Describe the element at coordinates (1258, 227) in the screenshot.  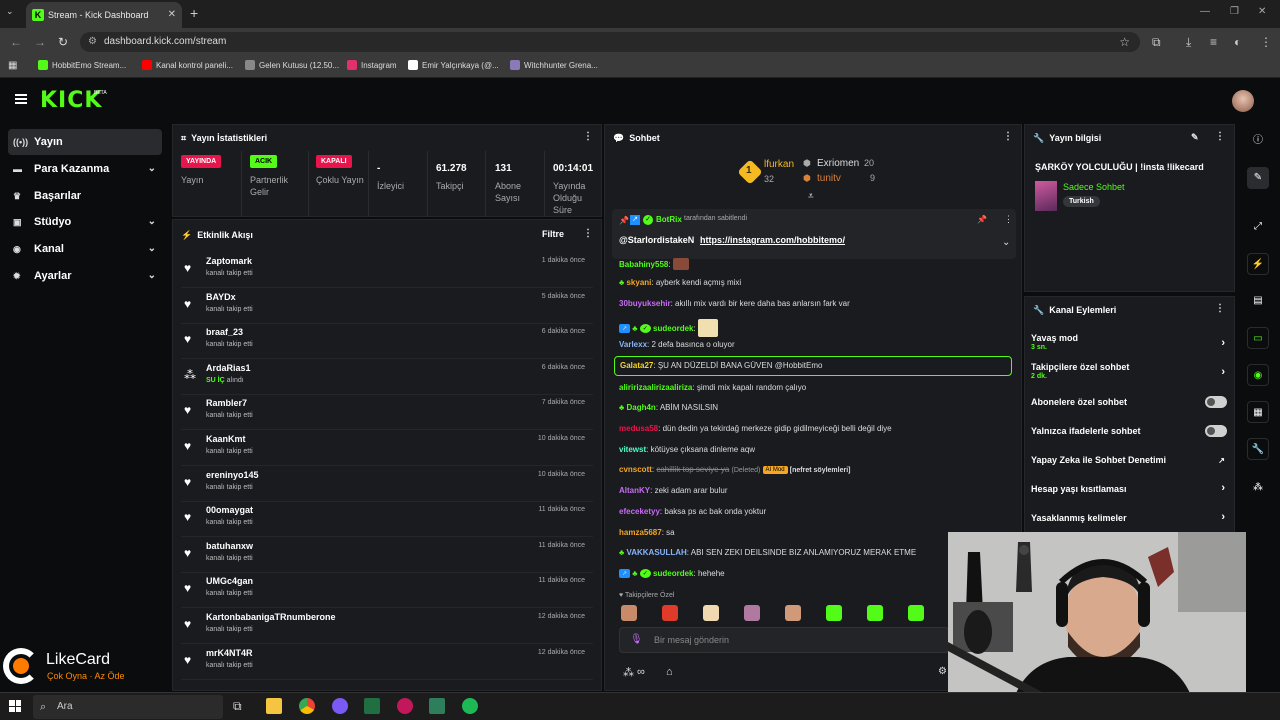
I see `expand-icon: ⤢` at that location.